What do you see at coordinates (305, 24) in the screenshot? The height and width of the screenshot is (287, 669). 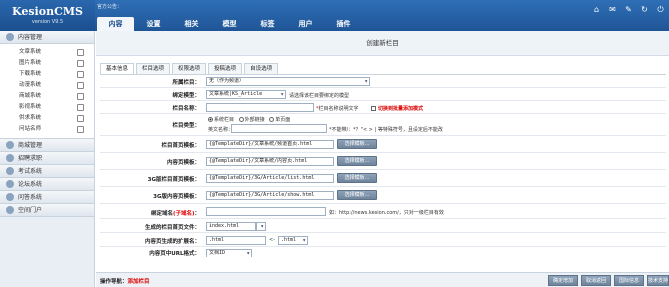 I see `tab-users: 用户` at bounding box center [305, 24].